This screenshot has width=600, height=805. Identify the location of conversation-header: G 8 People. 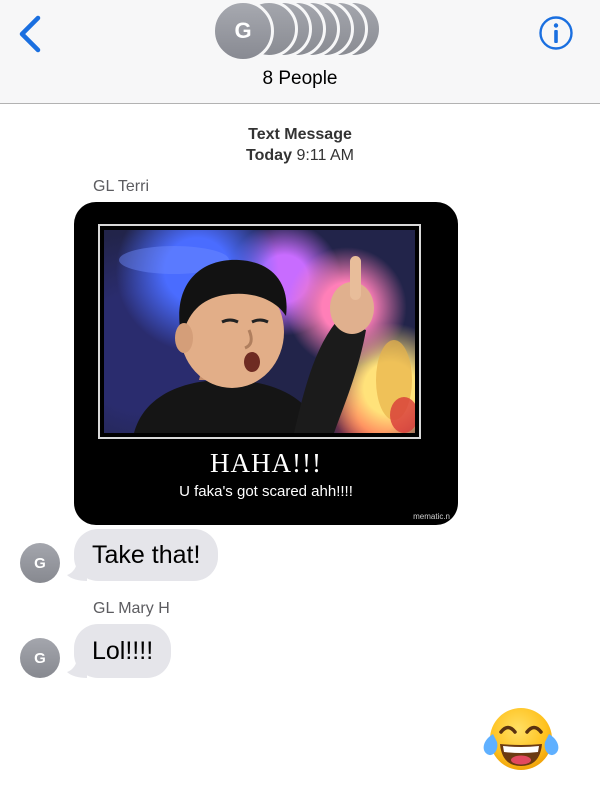
(300, 52).